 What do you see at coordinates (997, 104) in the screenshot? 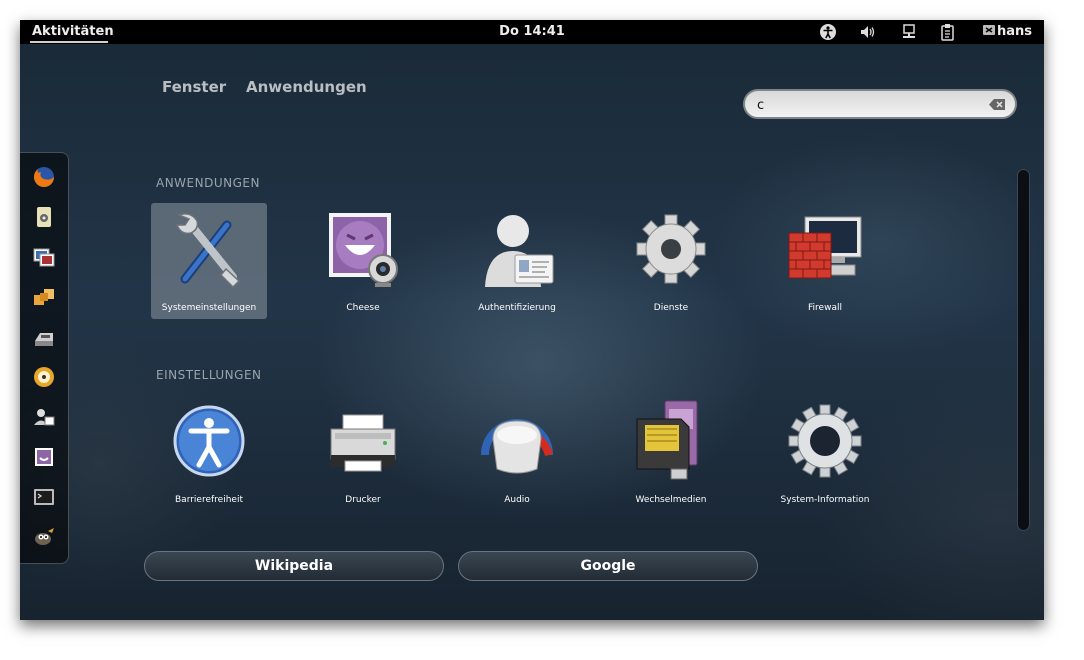
I see `clear-search-icon` at bounding box center [997, 104].